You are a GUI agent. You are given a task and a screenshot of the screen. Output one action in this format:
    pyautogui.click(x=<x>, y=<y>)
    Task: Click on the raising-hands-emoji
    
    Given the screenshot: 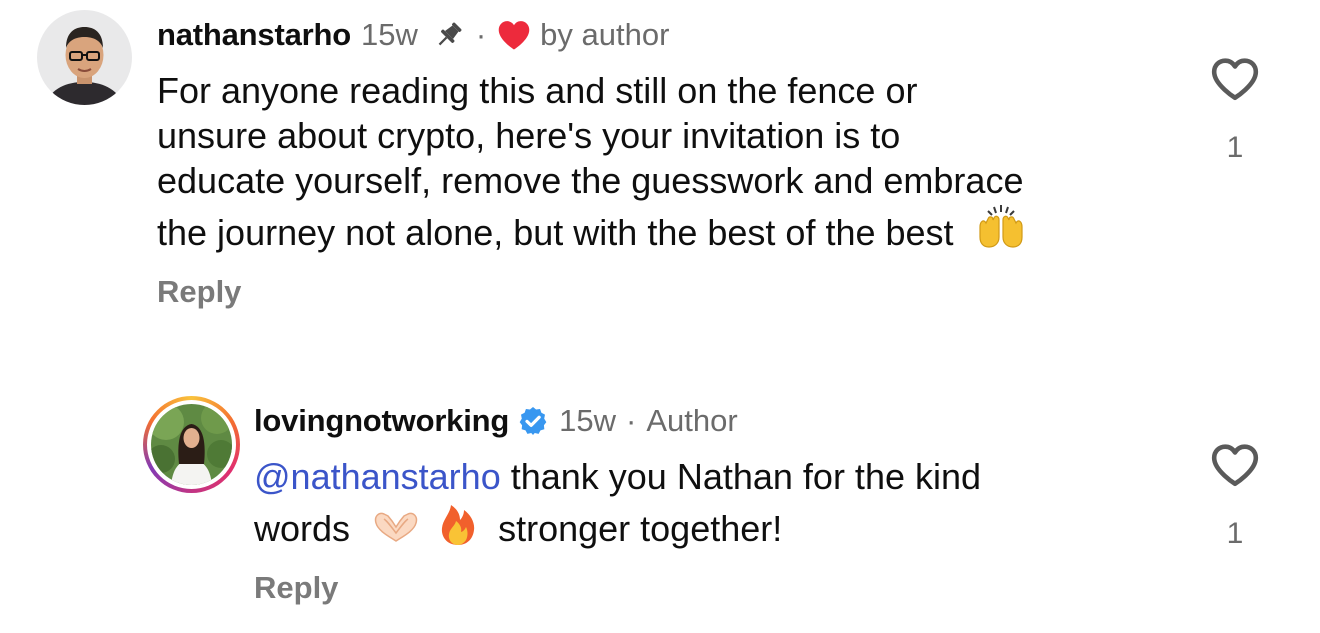 What is the action you would take?
    pyautogui.click(x=1001, y=232)
    